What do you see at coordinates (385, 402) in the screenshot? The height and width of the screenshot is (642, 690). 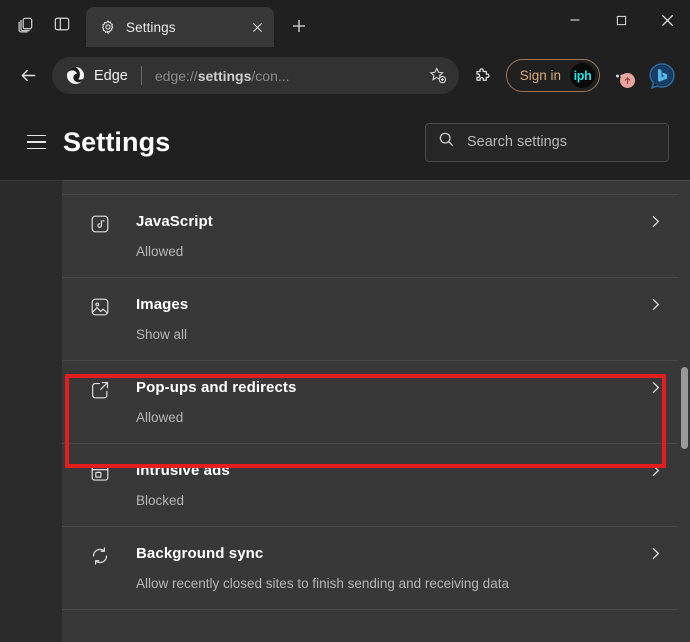 I see `setting-row-text: Pop-ups and redirects Allowed` at bounding box center [385, 402].